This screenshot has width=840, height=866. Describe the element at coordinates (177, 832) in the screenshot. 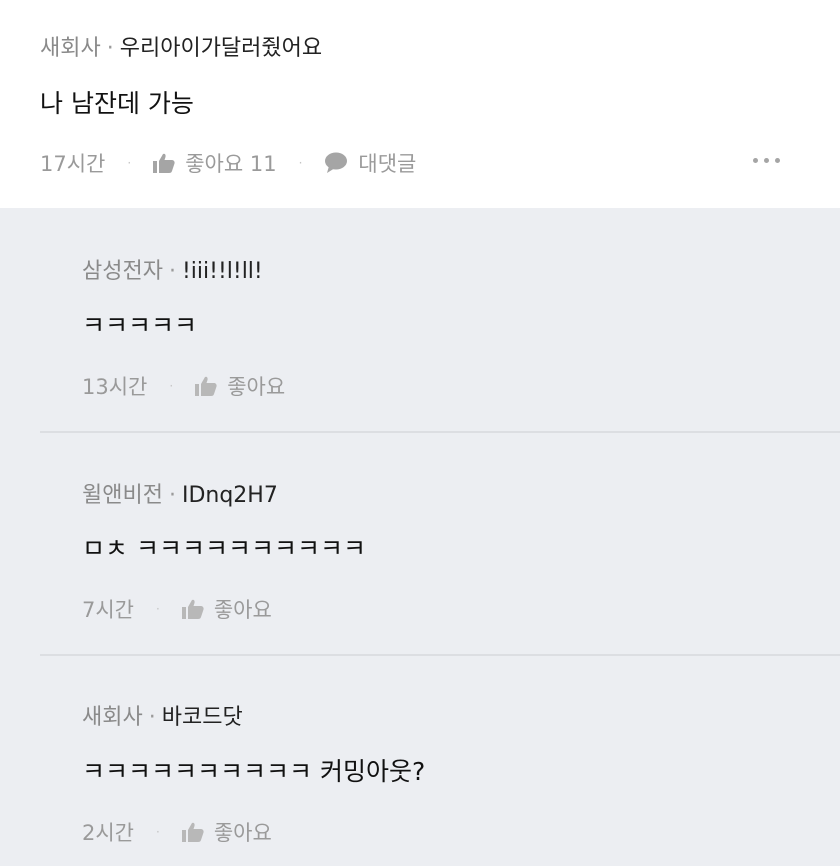

I see `comment-actions: 2시간 · 좋아요` at that location.